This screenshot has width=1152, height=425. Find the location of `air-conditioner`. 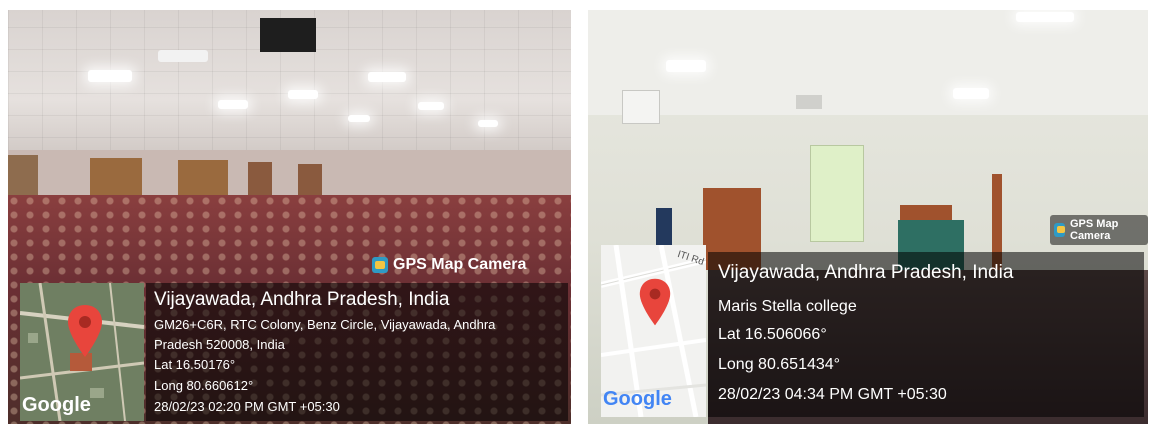

air-conditioner is located at coordinates (641, 107).